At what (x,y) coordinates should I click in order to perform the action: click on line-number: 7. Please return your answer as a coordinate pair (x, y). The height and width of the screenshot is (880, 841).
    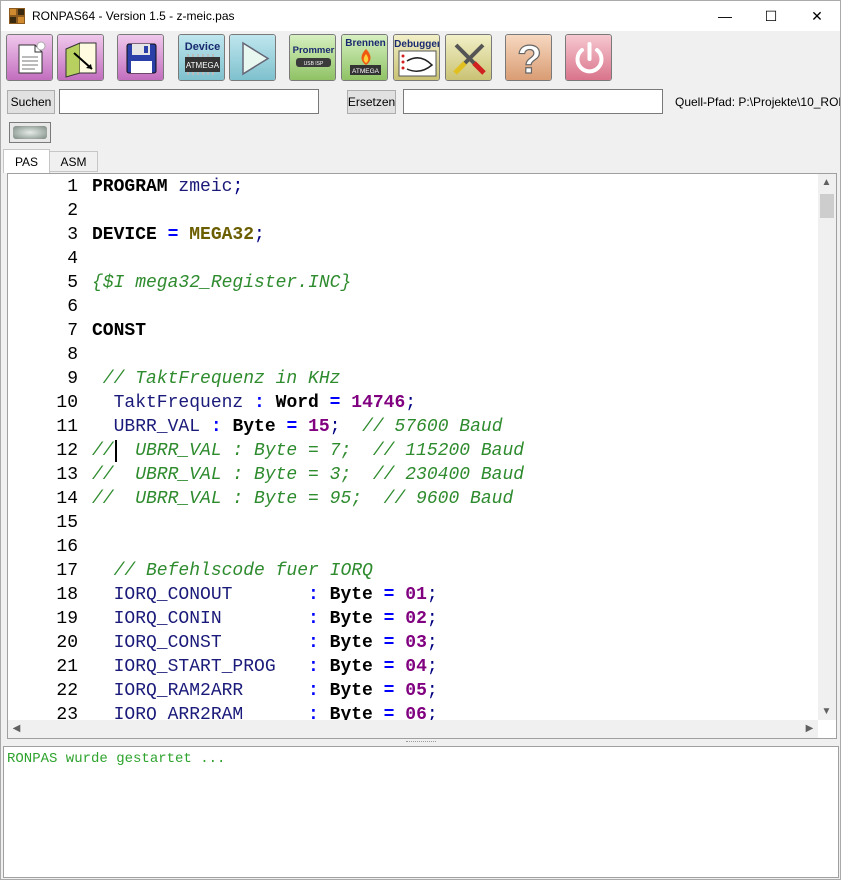
    Looking at the image, I should click on (72, 331).